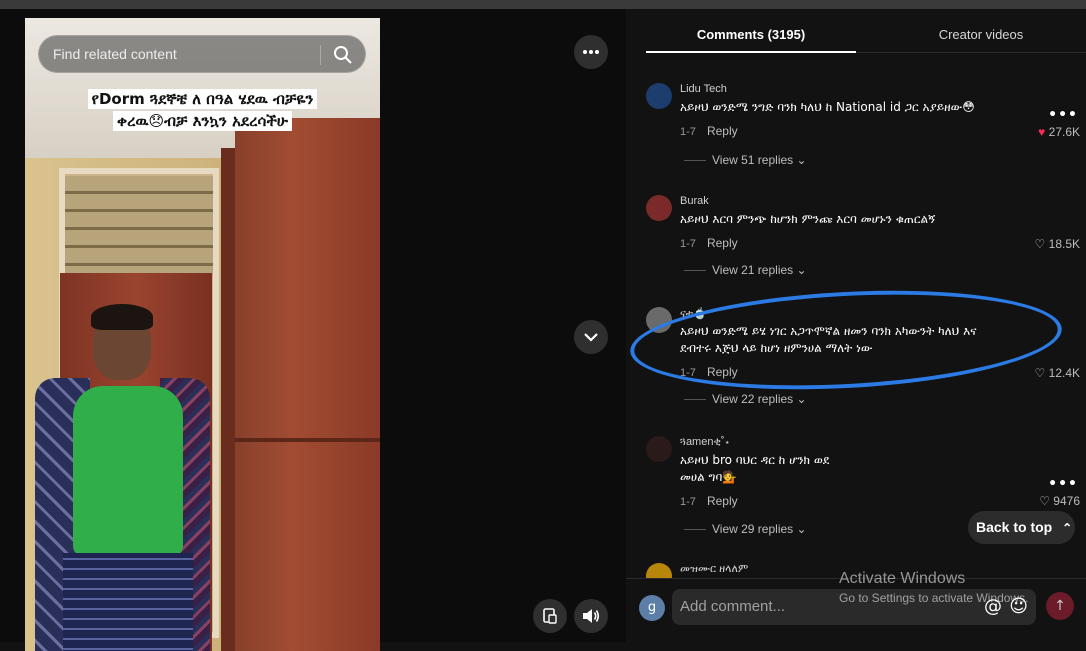 This screenshot has height=651, width=1086. What do you see at coordinates (1064, 373) in the screenshot?
I see `like-count: 12.4K` at bounding box center [1064, 373].